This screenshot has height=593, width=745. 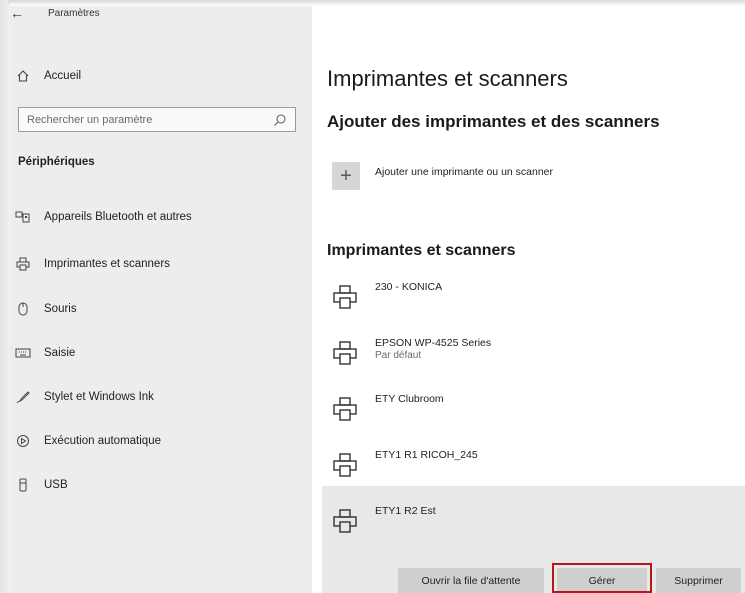 What do you see at coordinates (426, 455) in the screenshot?
I see `printer-name: ETY1 R1 RICOH_245` at bounding box center [426, 455].